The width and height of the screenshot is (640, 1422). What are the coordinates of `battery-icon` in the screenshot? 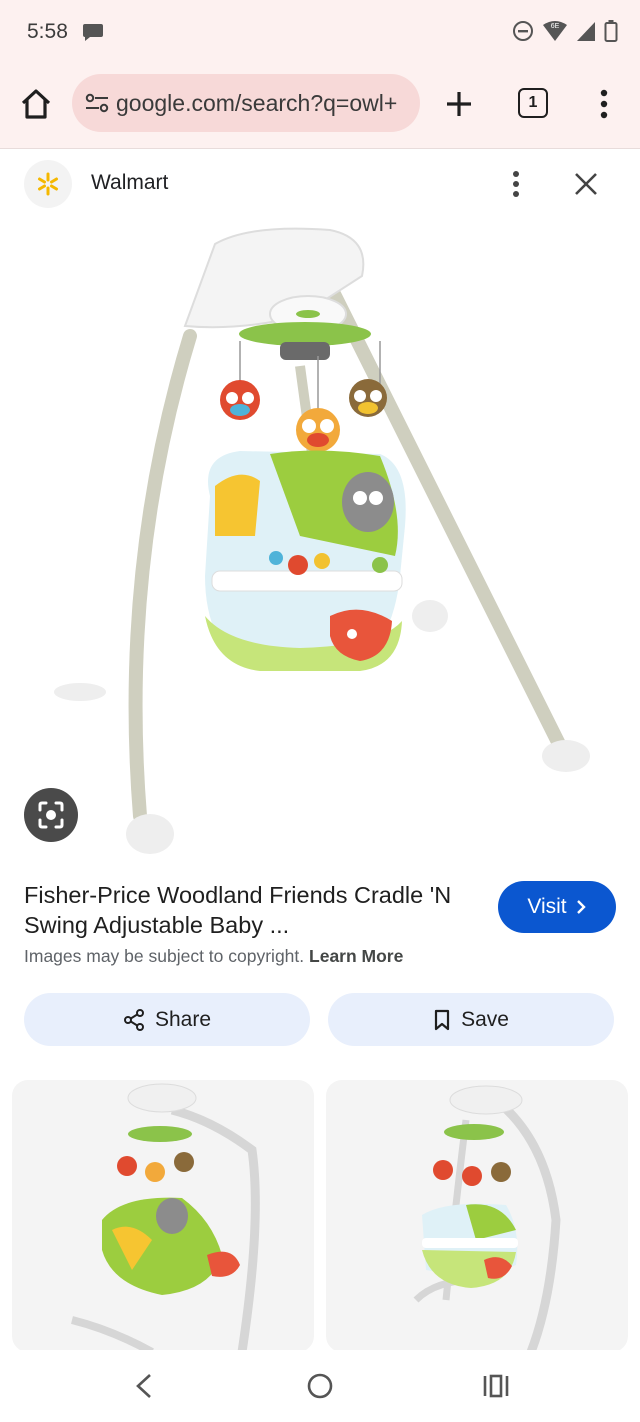 It's located at (611, 31).